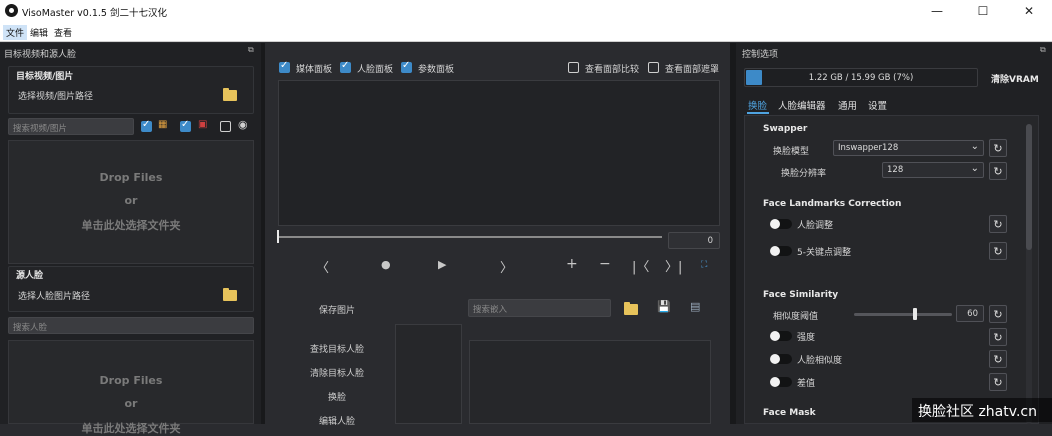 The width and height of the screenshot is (1052, 436). I want to click on swap-model-value: Inswapper128, so click(868, 148).